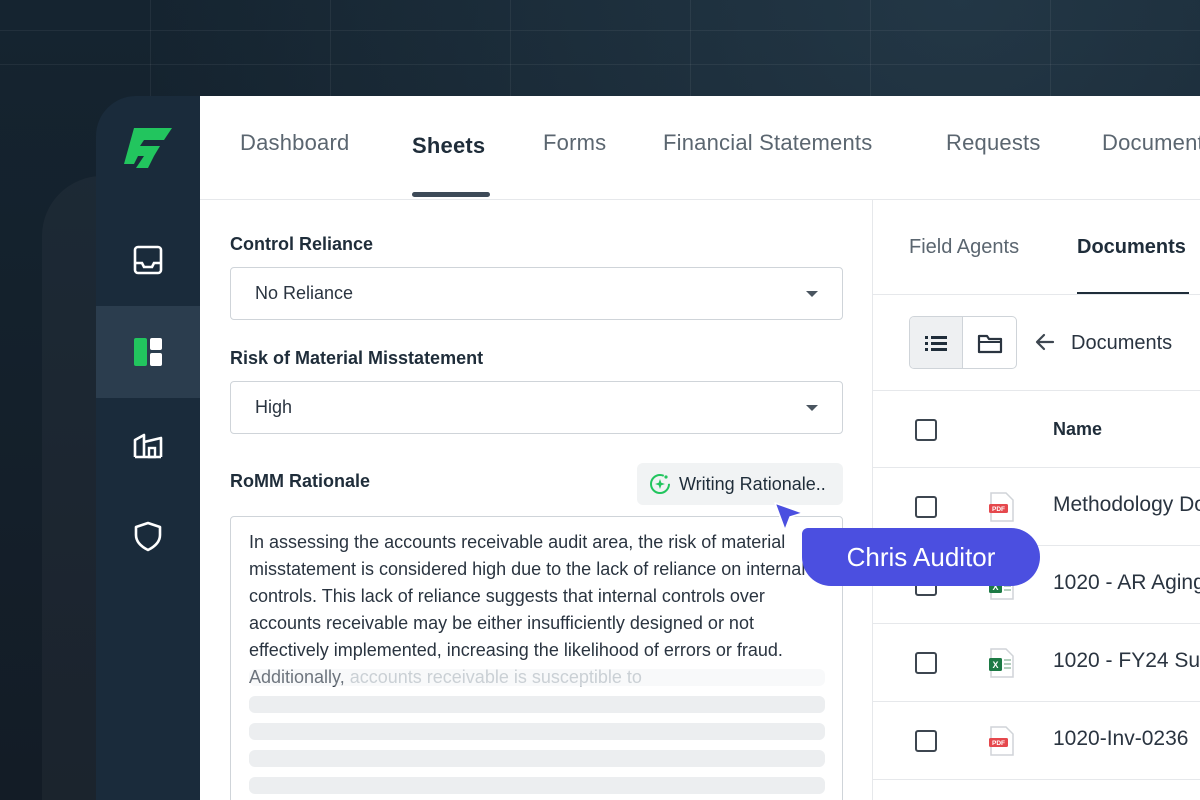  Describe the element at coordinates (304, 293) in the screenshot. I see `control-reliance-value: No Reliance` at that location.